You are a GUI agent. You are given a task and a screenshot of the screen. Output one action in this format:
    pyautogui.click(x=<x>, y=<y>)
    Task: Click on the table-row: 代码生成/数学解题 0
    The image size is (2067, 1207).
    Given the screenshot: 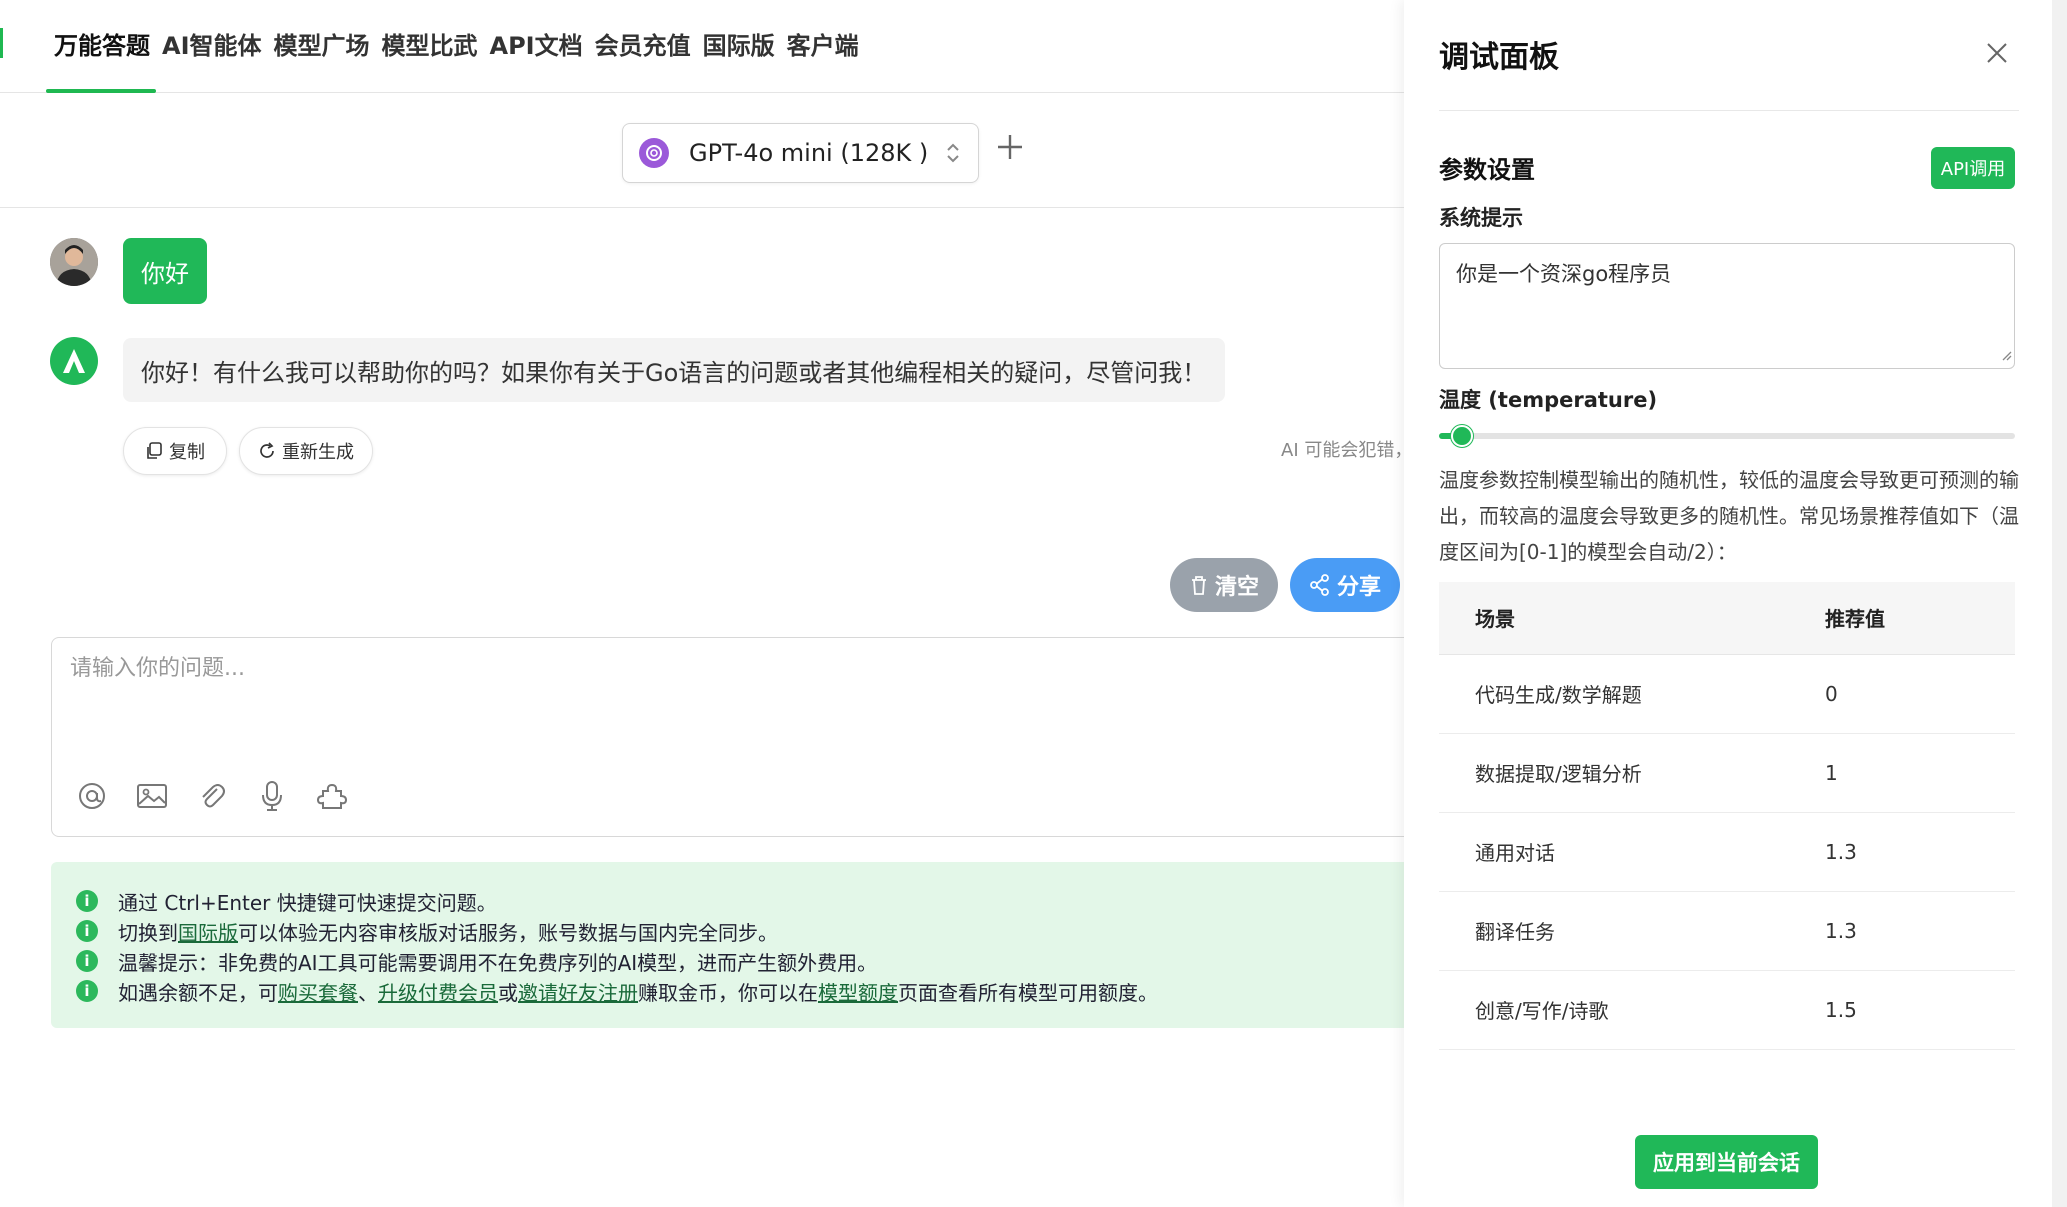 What is the action you would take?
    pyautogui.click(x=1727, y=694)
    